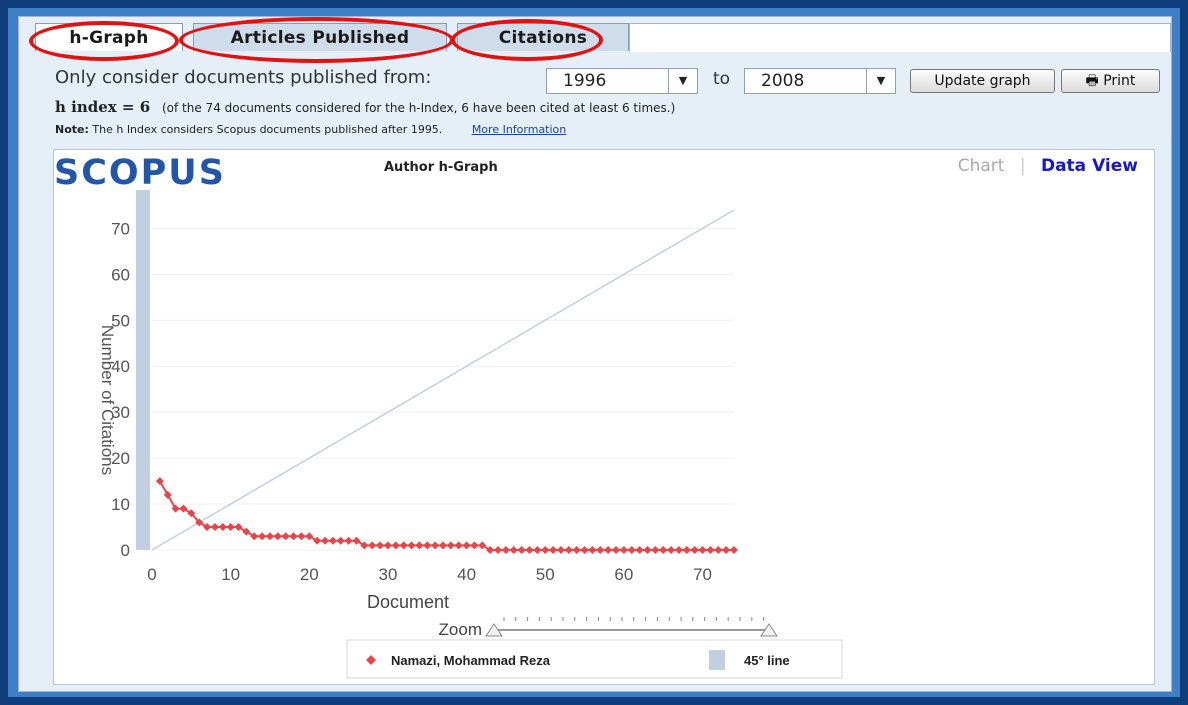 Image resolution: width=1188 pixels, height=705 pixels. What do you see at coordinates (72, 129) in the screenshot?
I see `note-label: Note:` at bounding box center [72, 129].